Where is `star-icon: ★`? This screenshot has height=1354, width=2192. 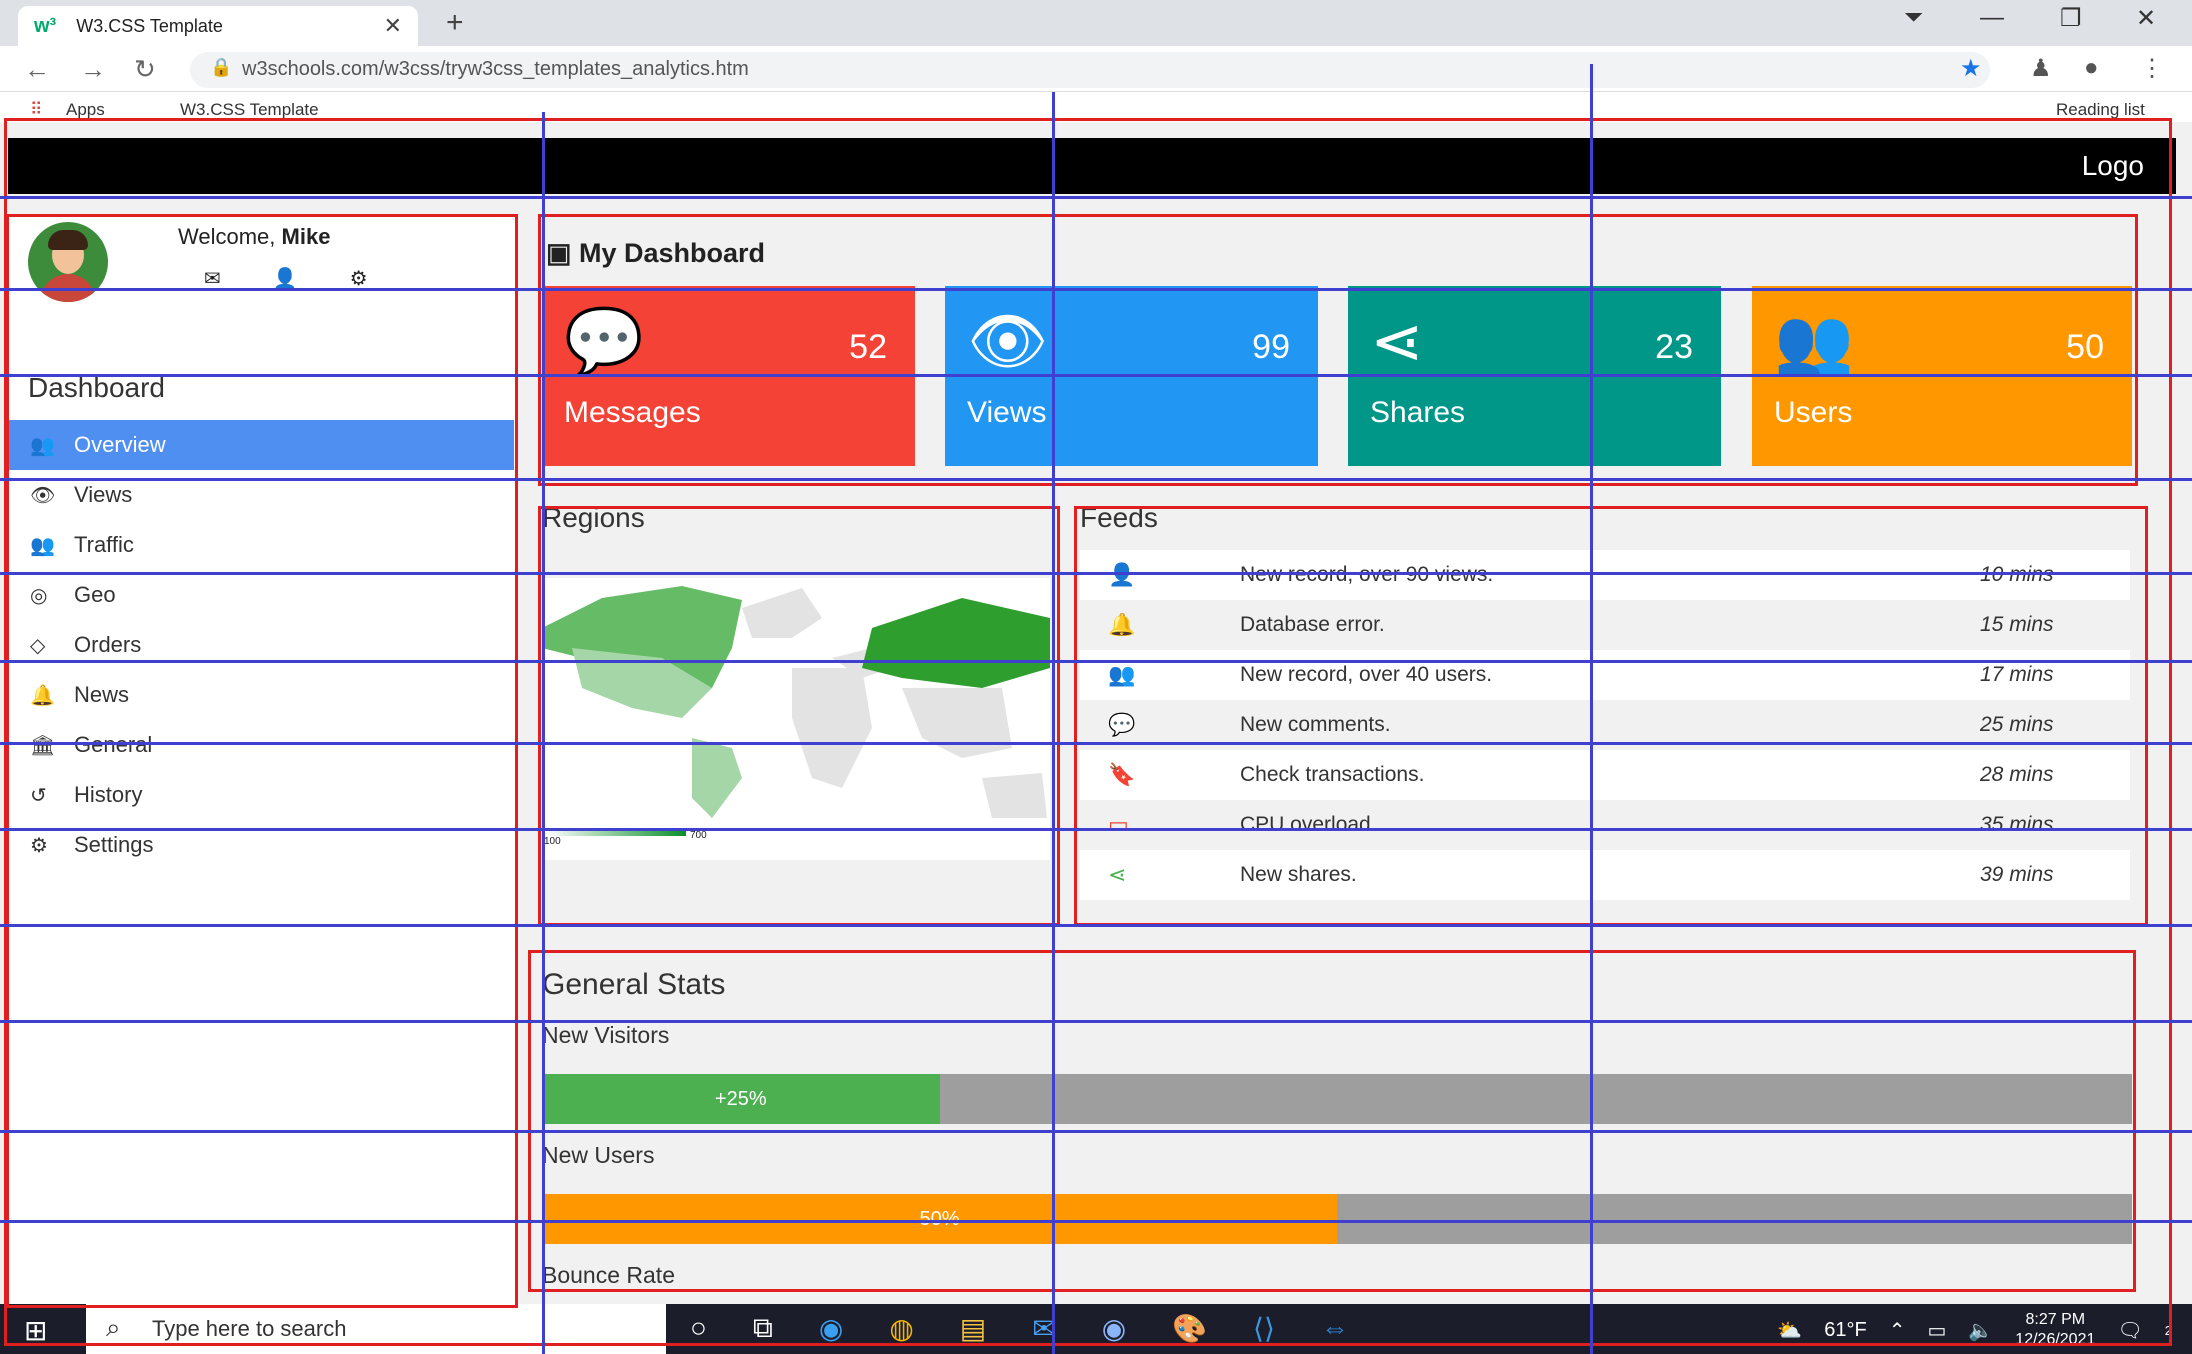
star-icon: ★ is located at coordinates (1971, 68).